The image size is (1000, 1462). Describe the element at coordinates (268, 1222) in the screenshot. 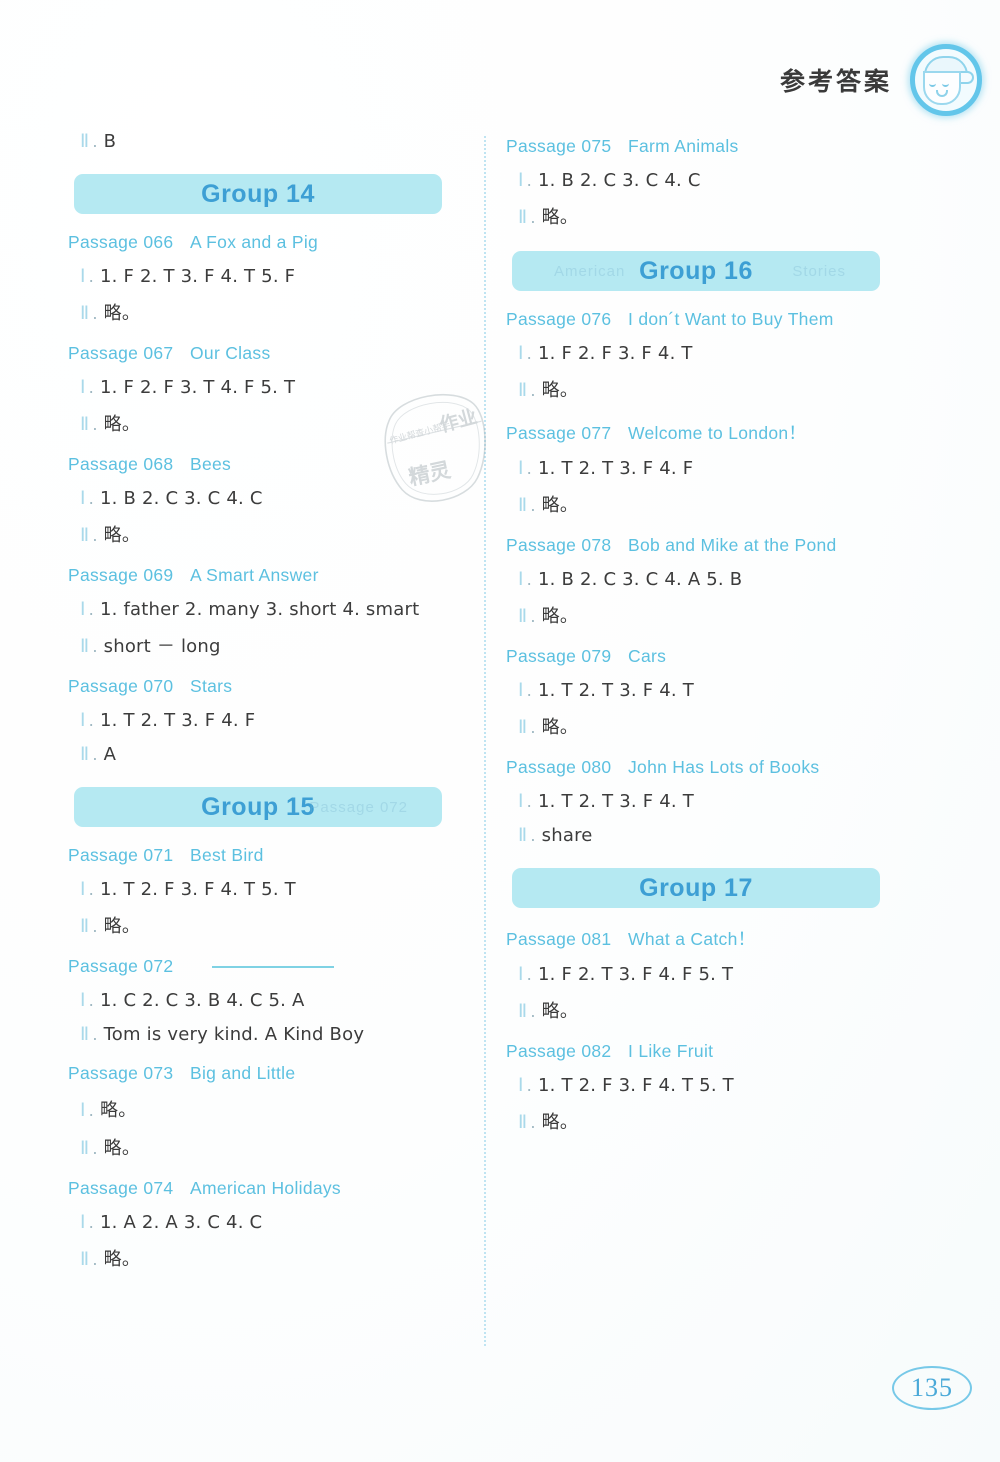

I see `answer-line: Ⅰ. 1. A 2. A 3. C 4. C` at that location.